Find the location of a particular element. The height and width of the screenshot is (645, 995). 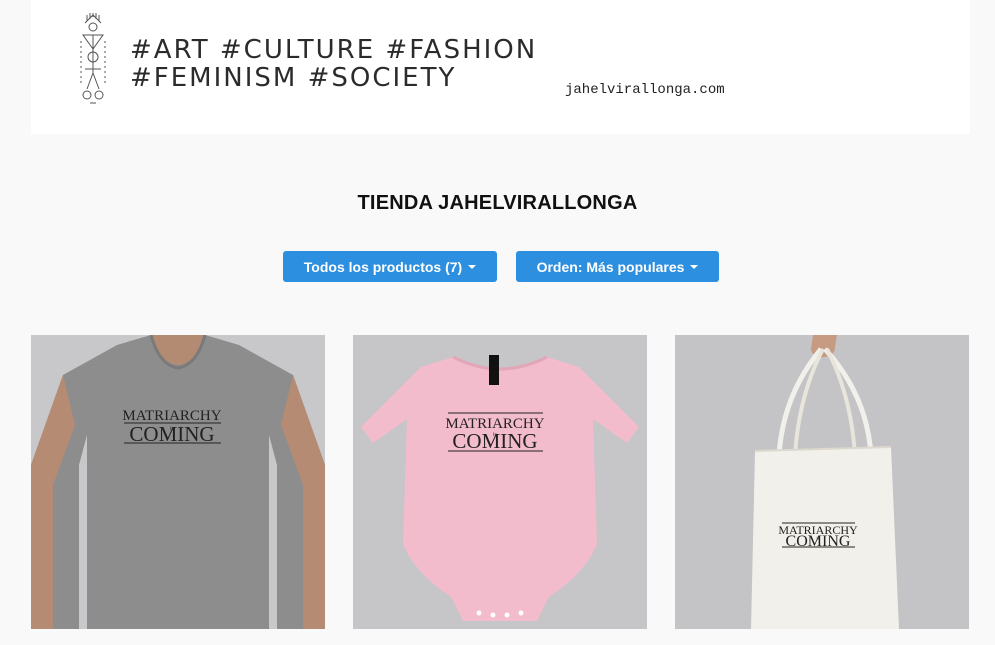

tagline-line-1: #ART #CULTURE #FASHION is located at coordinates (334, 50).